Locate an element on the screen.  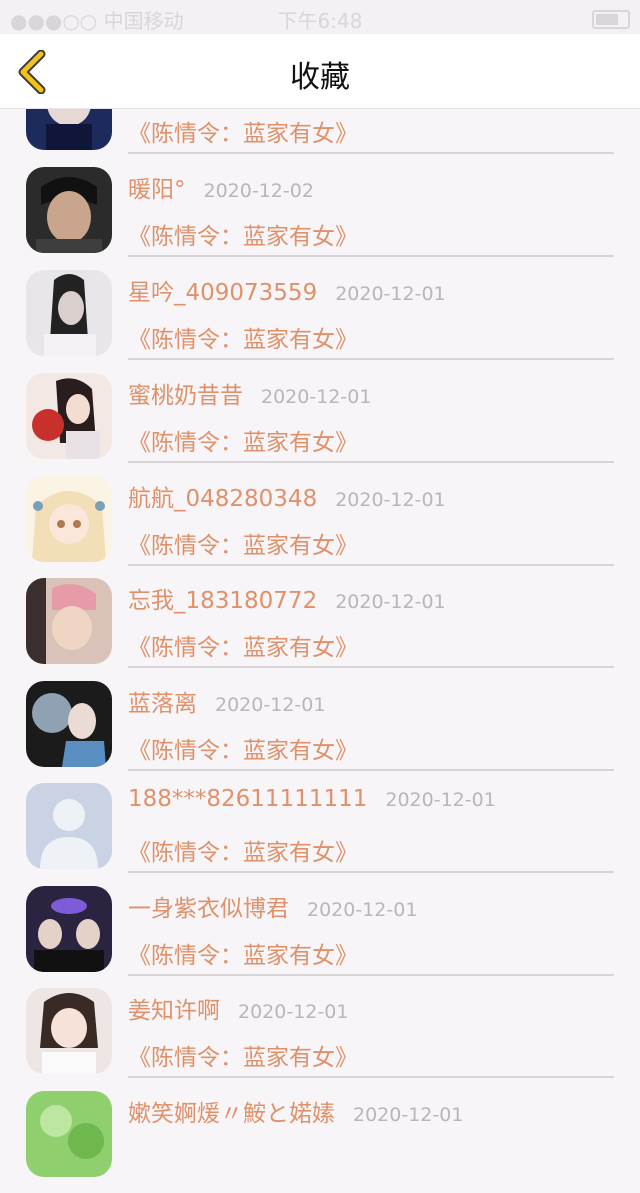
user-name: 蓝落离 is located at coordinates (162, 704).